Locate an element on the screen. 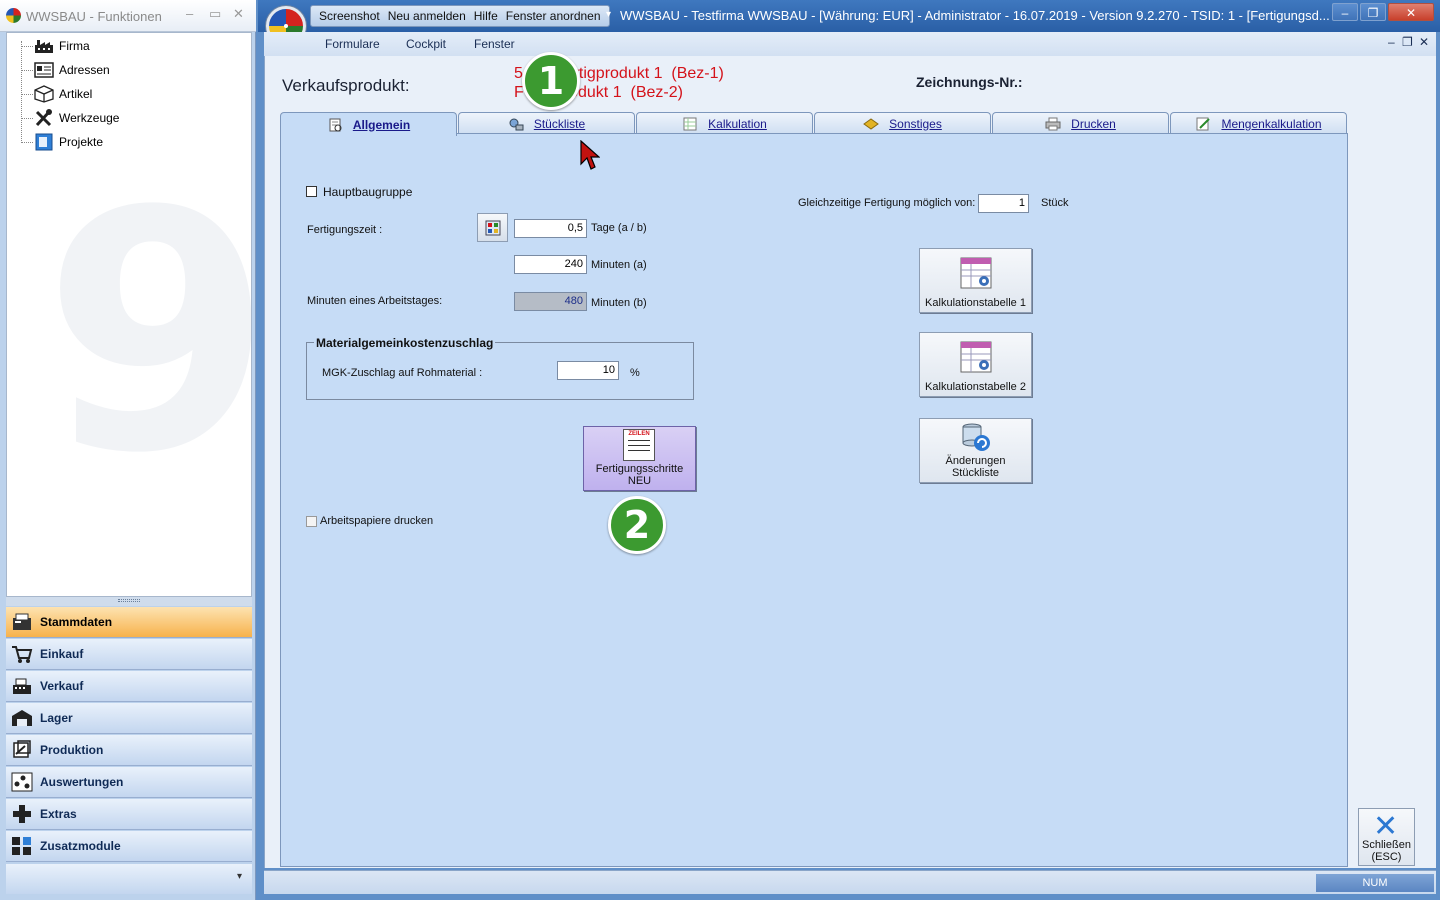  nav-label: Produktion is located at coordinates (72, 750).